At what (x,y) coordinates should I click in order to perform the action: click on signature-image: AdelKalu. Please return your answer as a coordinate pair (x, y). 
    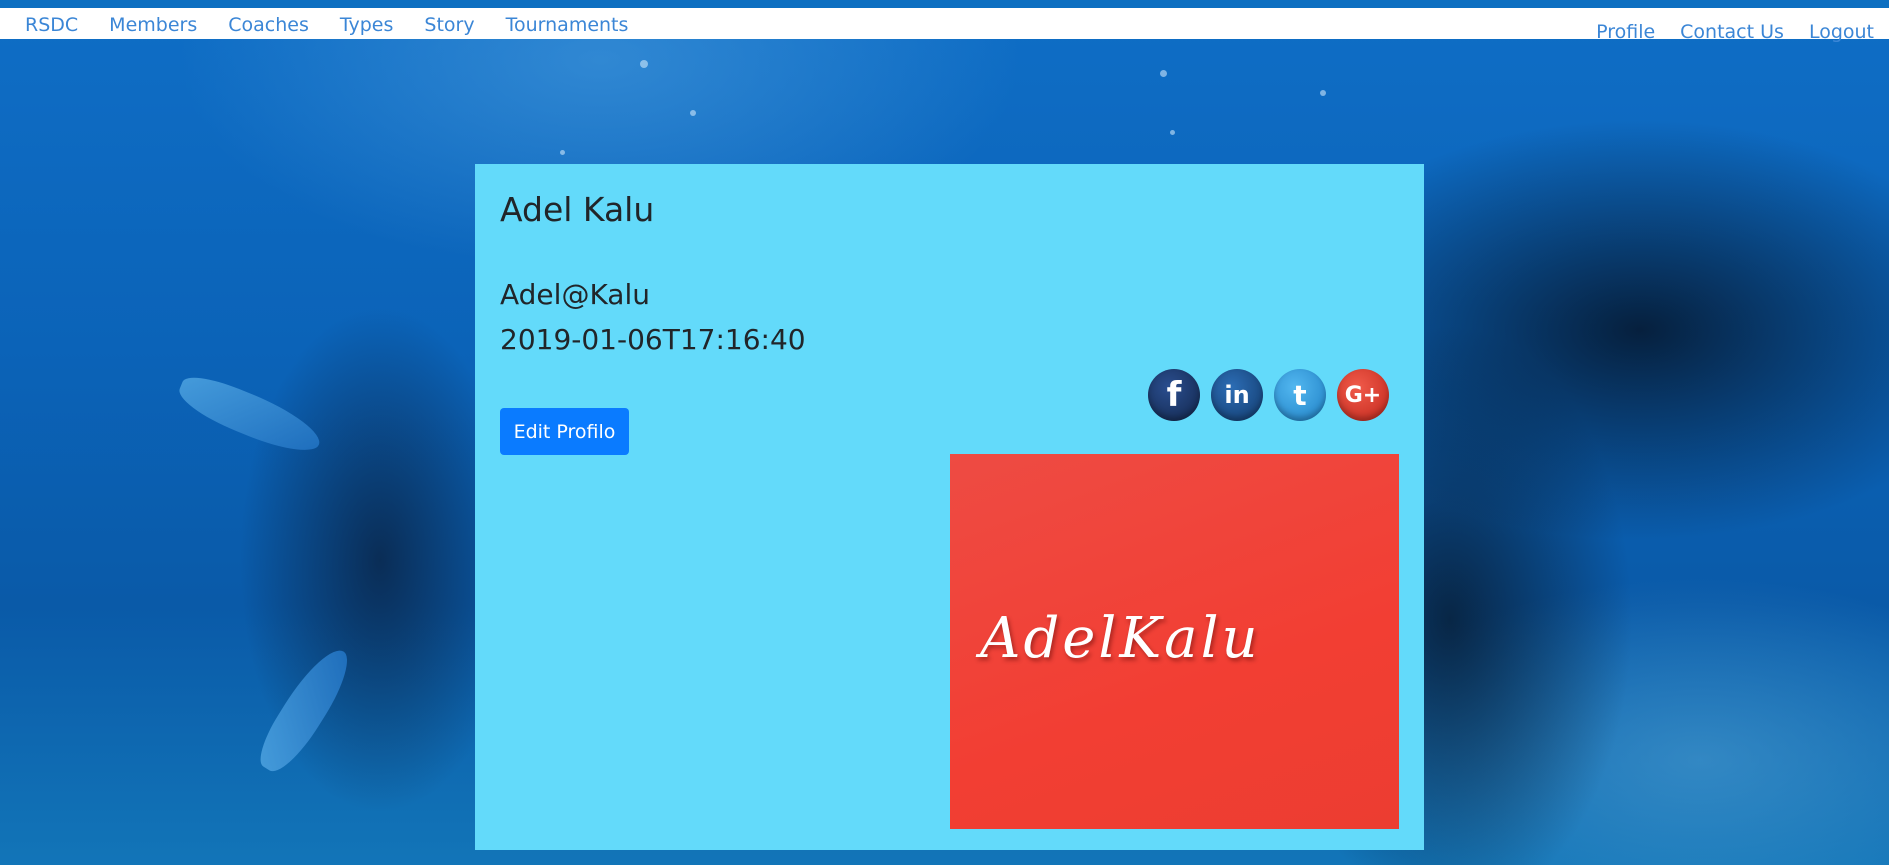
    Looking at the image, I should click on (1174, 641).